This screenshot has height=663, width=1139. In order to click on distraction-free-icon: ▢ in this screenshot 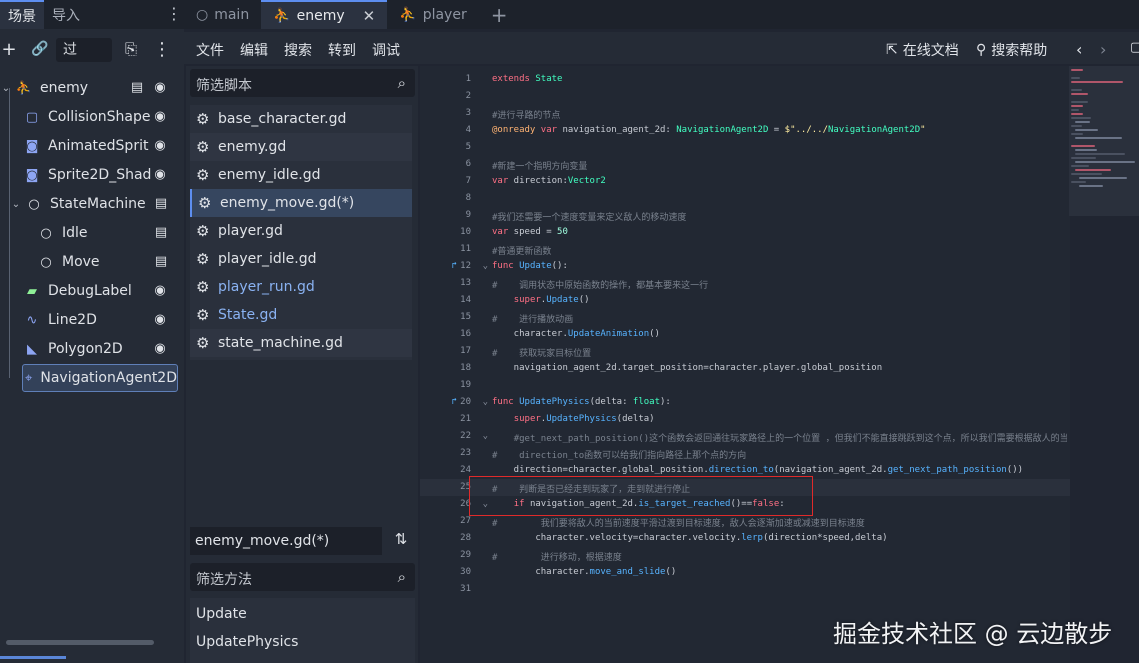, I will do `click(1134, 47)`.